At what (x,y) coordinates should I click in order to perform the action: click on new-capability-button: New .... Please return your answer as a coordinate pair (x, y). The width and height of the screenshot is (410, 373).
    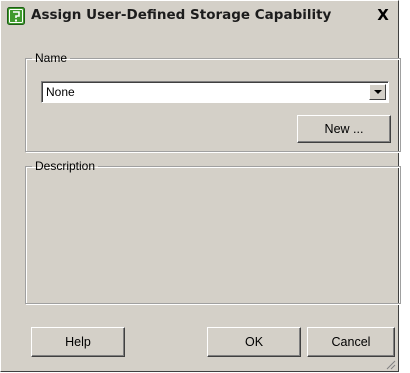
    Looking at the image, I should click on (344, 129).